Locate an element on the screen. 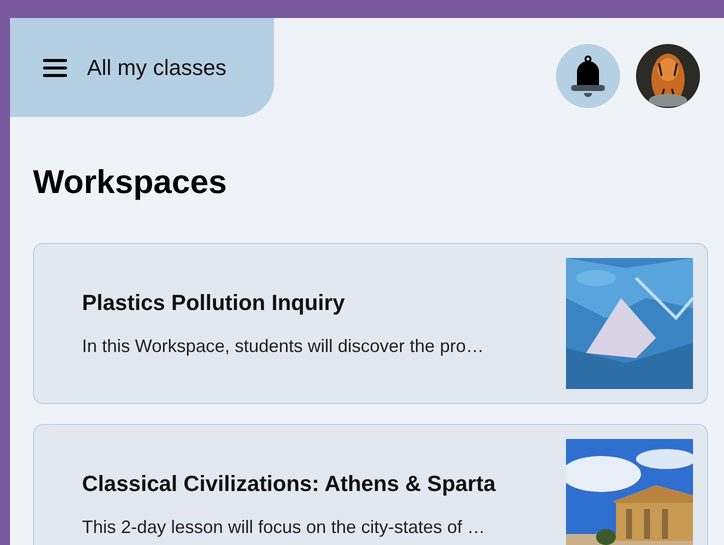 This screenshot has height=545, width=724. page-title: All my classes is located at coordinates (156, 68).